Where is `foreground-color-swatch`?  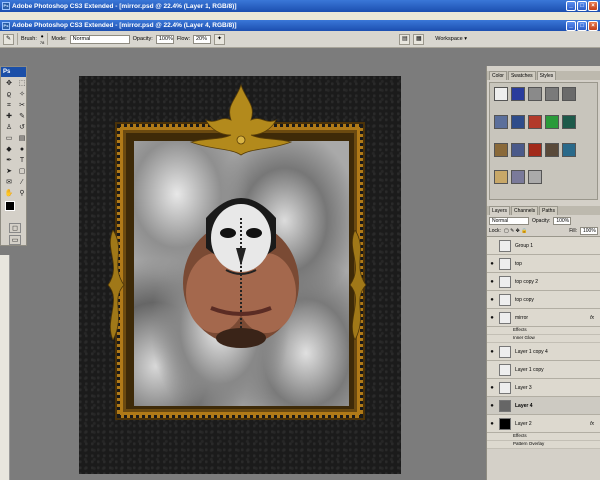
foreground-color-swatch is located at coordinates (10, 206).